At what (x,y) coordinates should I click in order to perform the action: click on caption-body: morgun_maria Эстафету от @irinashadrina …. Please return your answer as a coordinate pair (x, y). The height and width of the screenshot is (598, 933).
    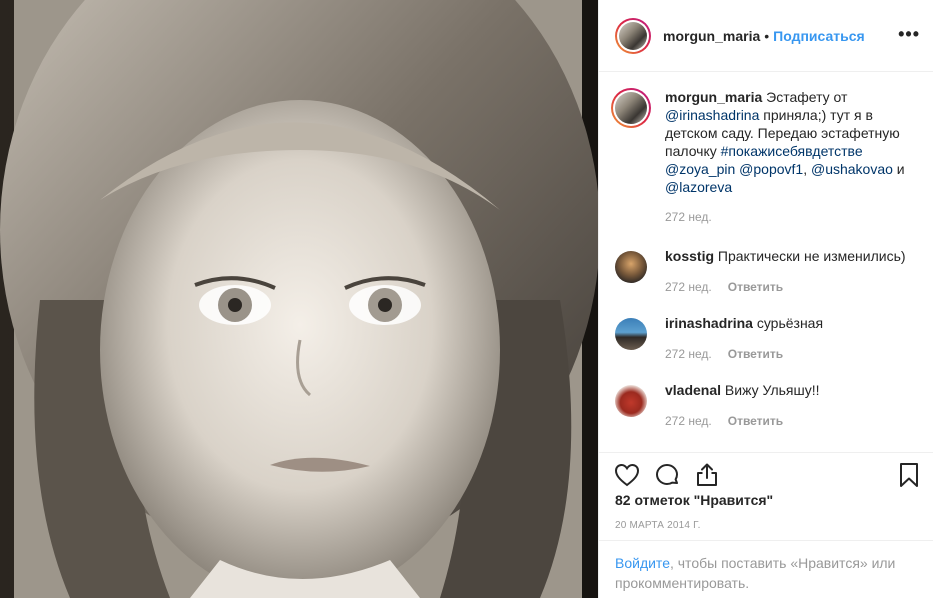
    Looking at the image, I should click on (790, 157).